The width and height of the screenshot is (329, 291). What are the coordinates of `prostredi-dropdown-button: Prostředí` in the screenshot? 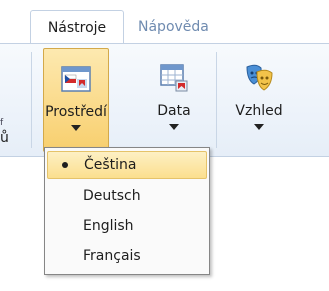 It's located at (76, 100).